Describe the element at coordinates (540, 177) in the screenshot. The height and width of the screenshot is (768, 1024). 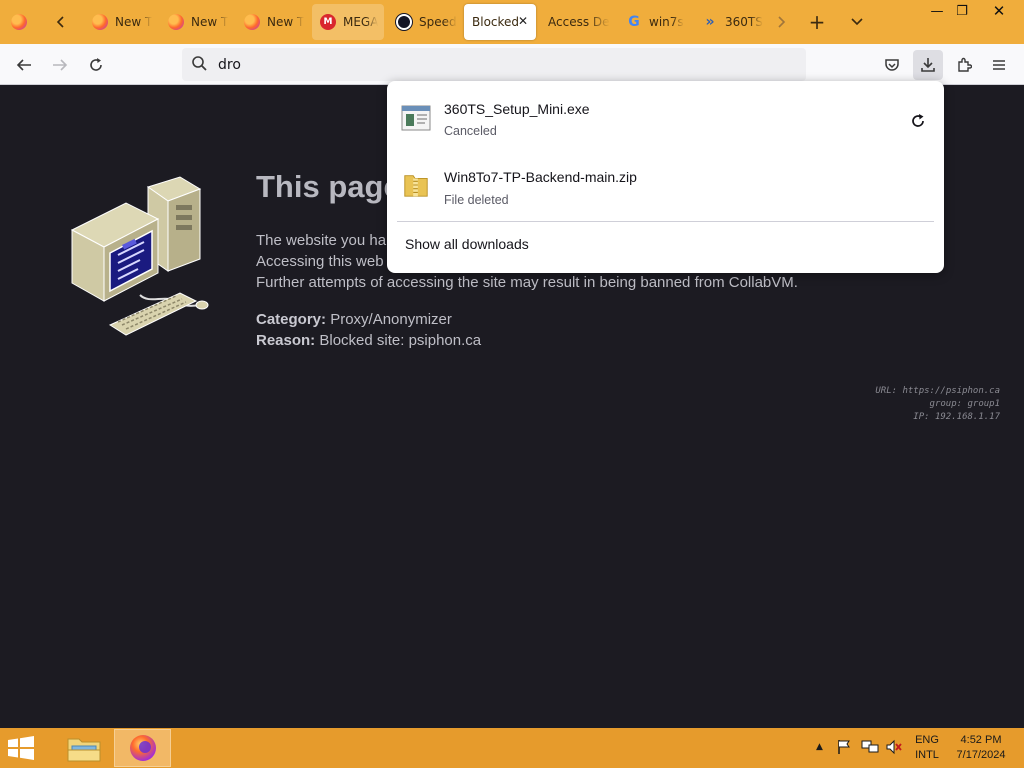
I see `download-filename: Win8To7-TP-Backend-main.zip` at that location.